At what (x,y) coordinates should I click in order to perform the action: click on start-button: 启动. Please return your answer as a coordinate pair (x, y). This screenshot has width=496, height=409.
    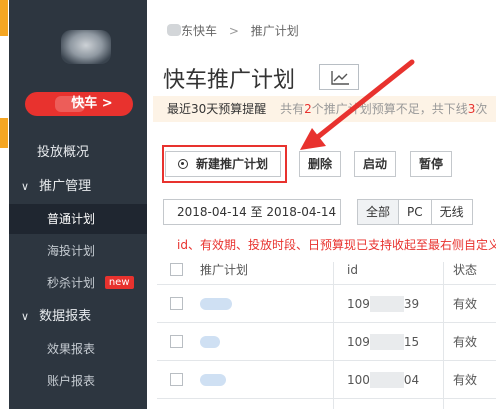
    Looking at the image, I should click on (375, 164).